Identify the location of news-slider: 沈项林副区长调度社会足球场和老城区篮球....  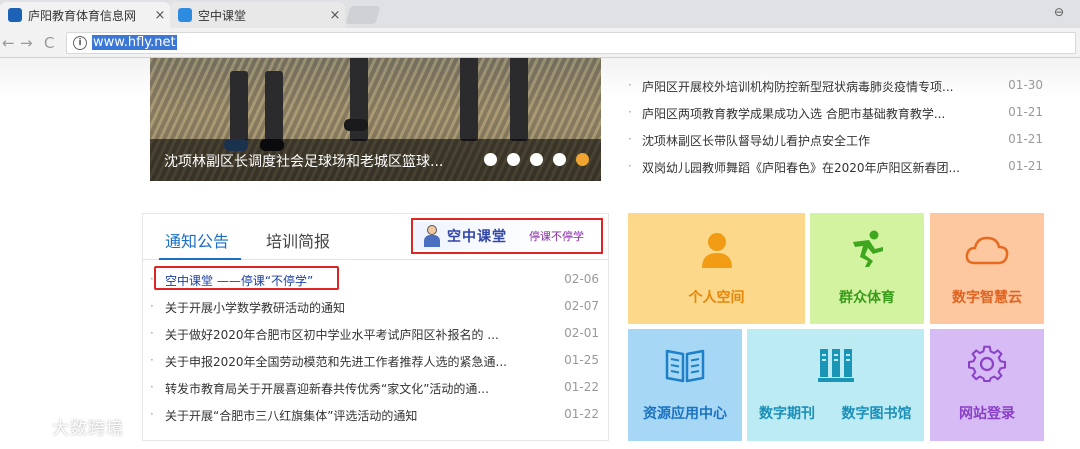
(375, 119).